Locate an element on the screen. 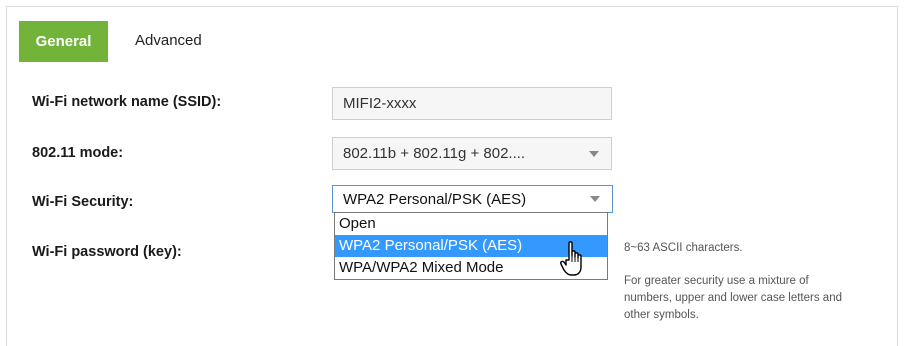 The width and height of the screenshot is (904, 346). password-help-line-1: For greater security use a mixture of is located at coordinates (716, 281).